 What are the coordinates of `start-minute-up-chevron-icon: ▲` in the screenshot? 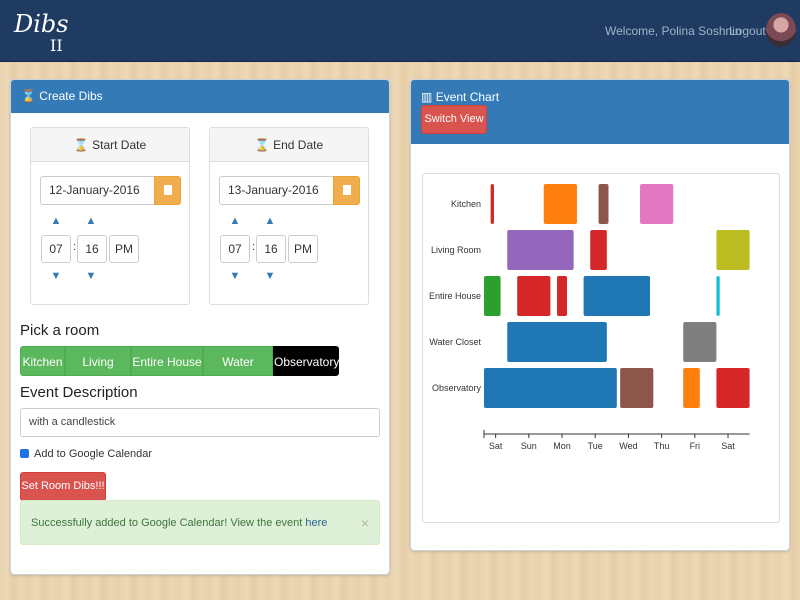 It's located at (91, 221).